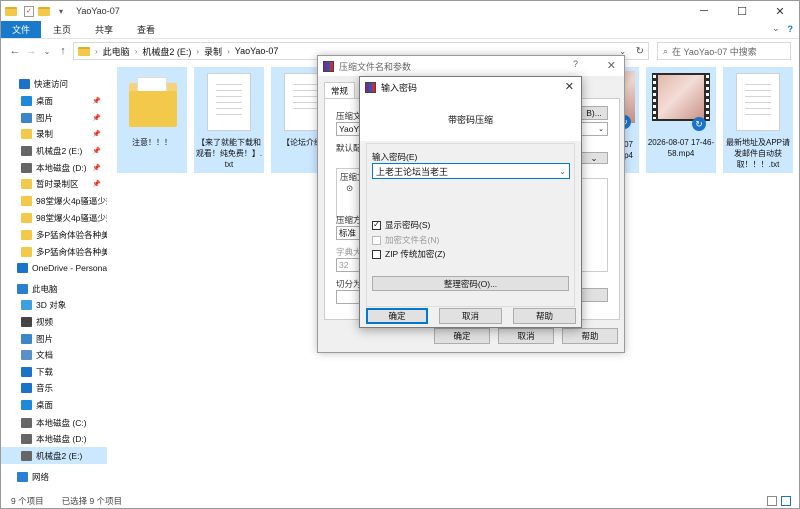  Describe the element at coordinates (26, 338) in the screenshot. I see `pictures-icon` at that location.